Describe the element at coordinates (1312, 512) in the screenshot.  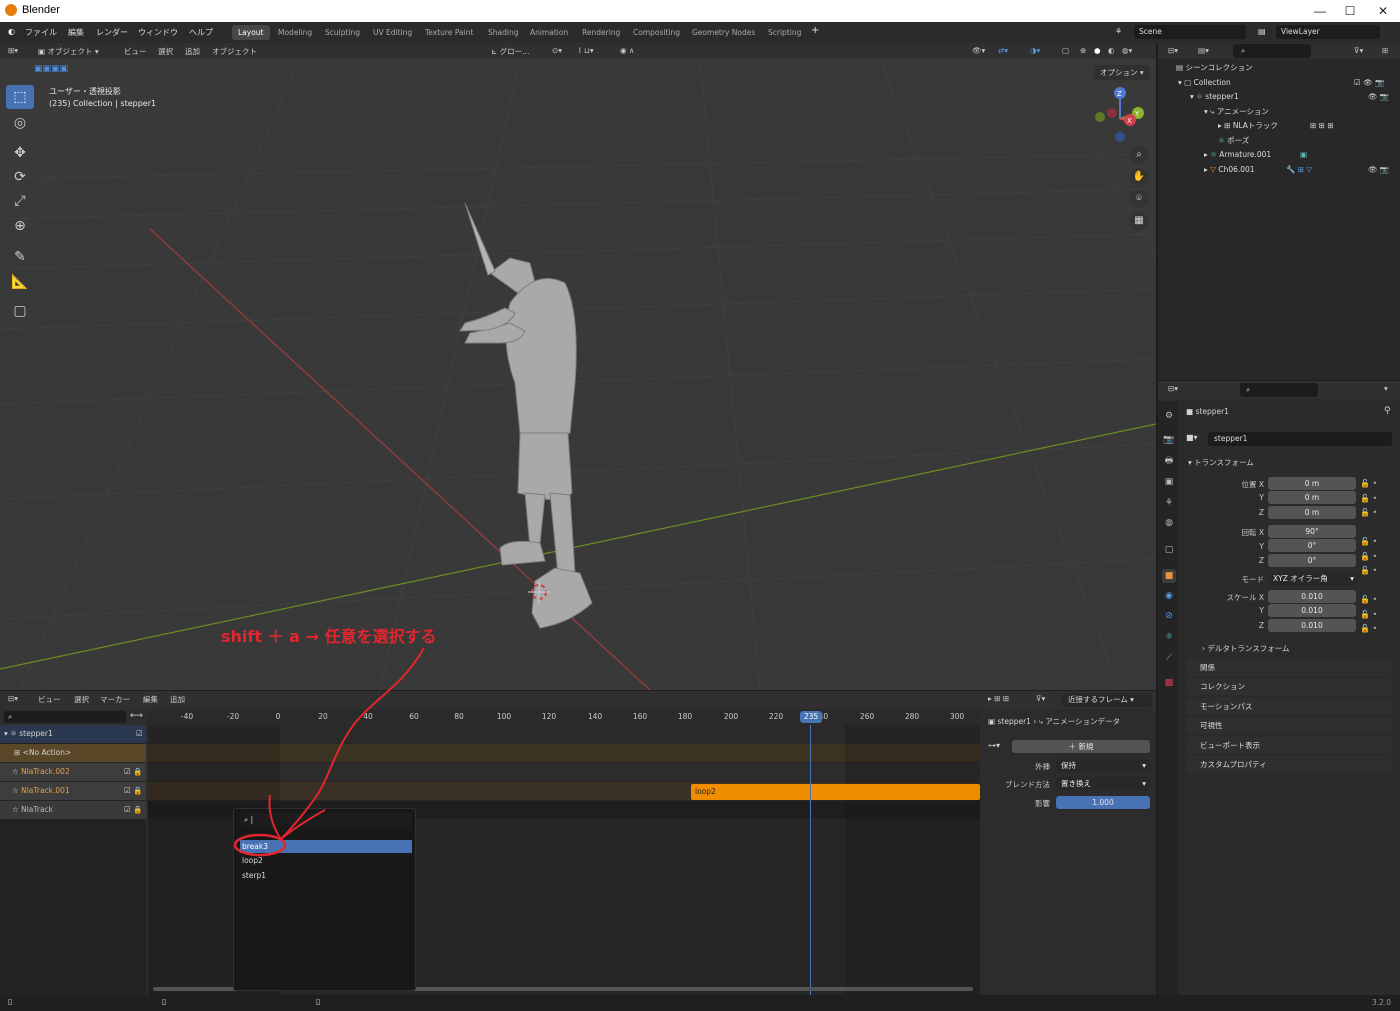
I see `location-z-field: 0 m` at that location.